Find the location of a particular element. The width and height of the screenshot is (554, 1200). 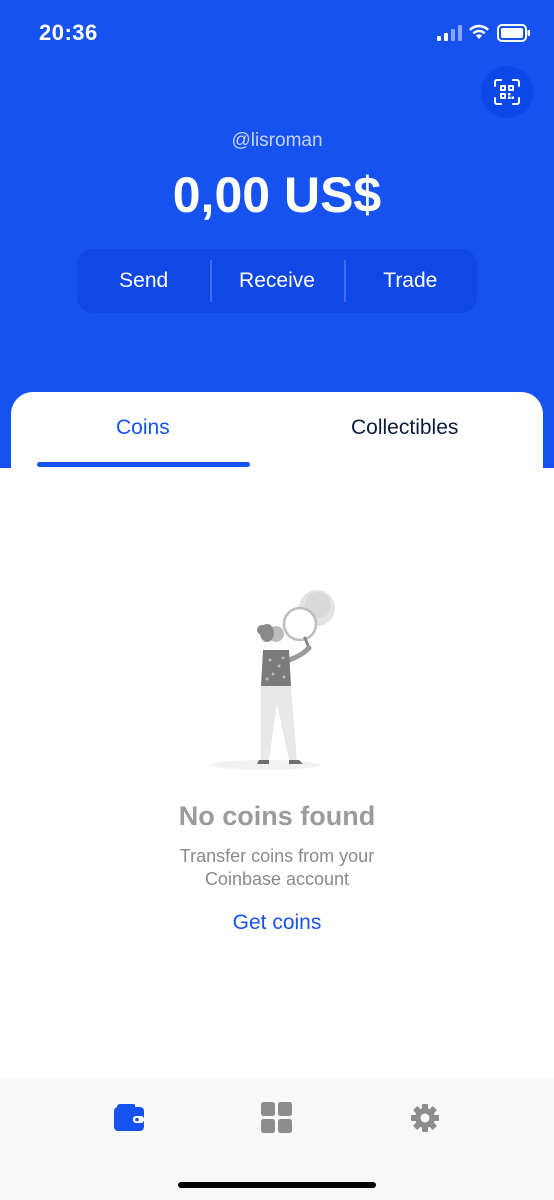

apps-grid-icon is located at coordinates (276, 1117).